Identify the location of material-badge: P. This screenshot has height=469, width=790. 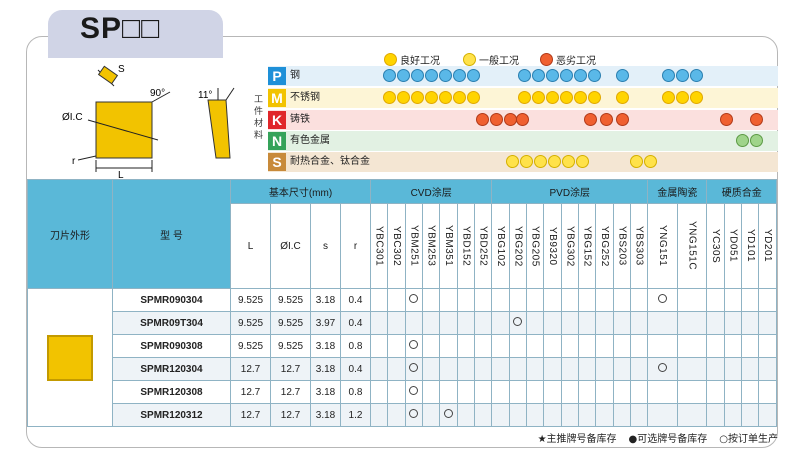
(277, 76).